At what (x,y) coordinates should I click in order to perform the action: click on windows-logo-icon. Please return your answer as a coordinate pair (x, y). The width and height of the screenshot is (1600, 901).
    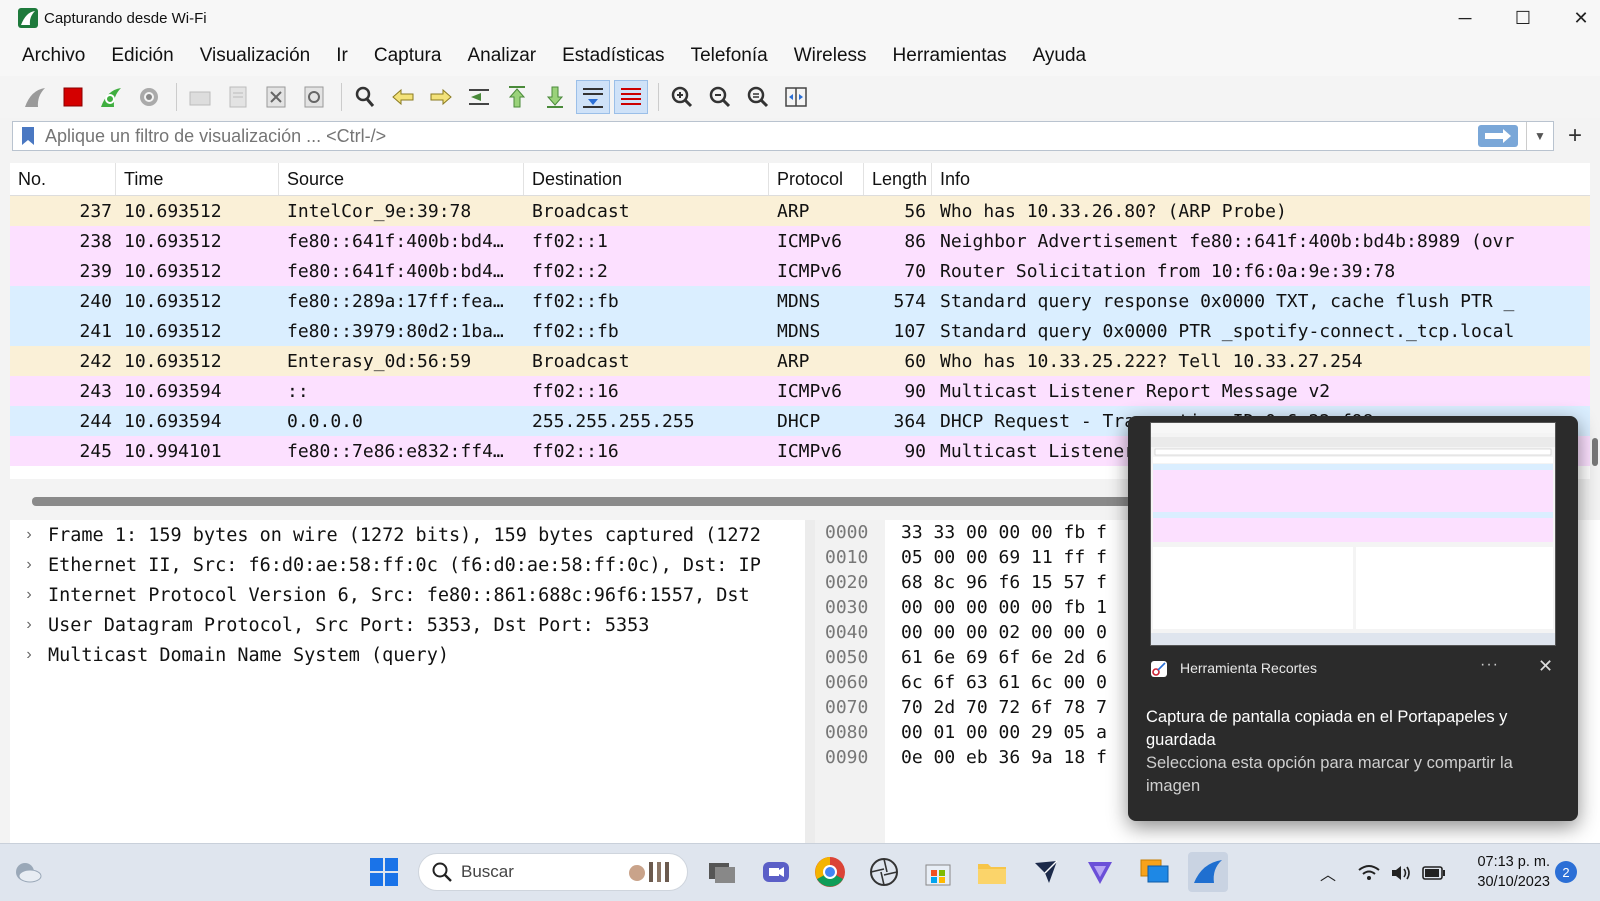
    Looking at the image, I should click on (384, 872).